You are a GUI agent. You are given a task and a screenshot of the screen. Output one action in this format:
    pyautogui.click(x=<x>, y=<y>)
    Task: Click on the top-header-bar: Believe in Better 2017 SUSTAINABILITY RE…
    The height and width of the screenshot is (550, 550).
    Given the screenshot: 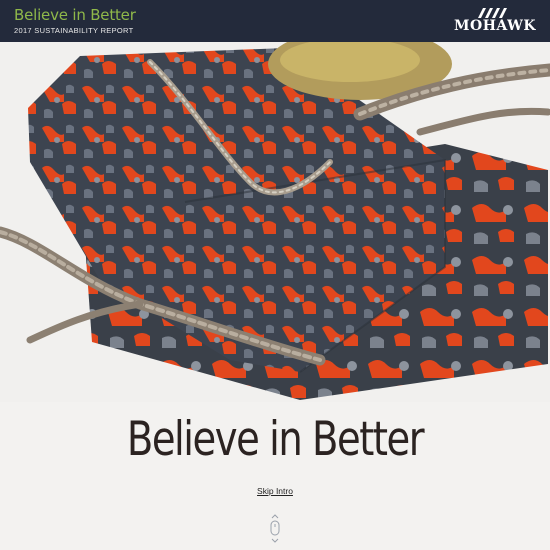 What is the action you would take?
    pyautogui.click(x=275, y=21)
    